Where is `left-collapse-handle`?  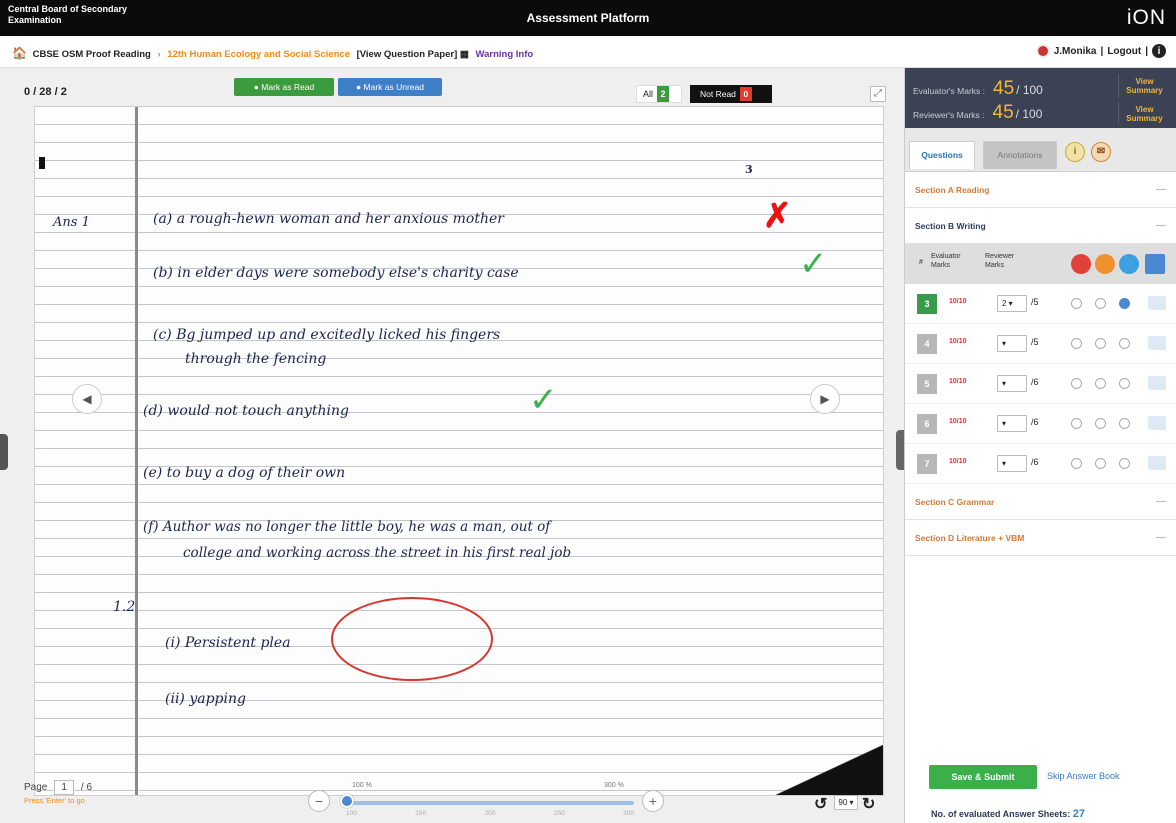 left-collapse-handle is located at coordinates (4, 452).